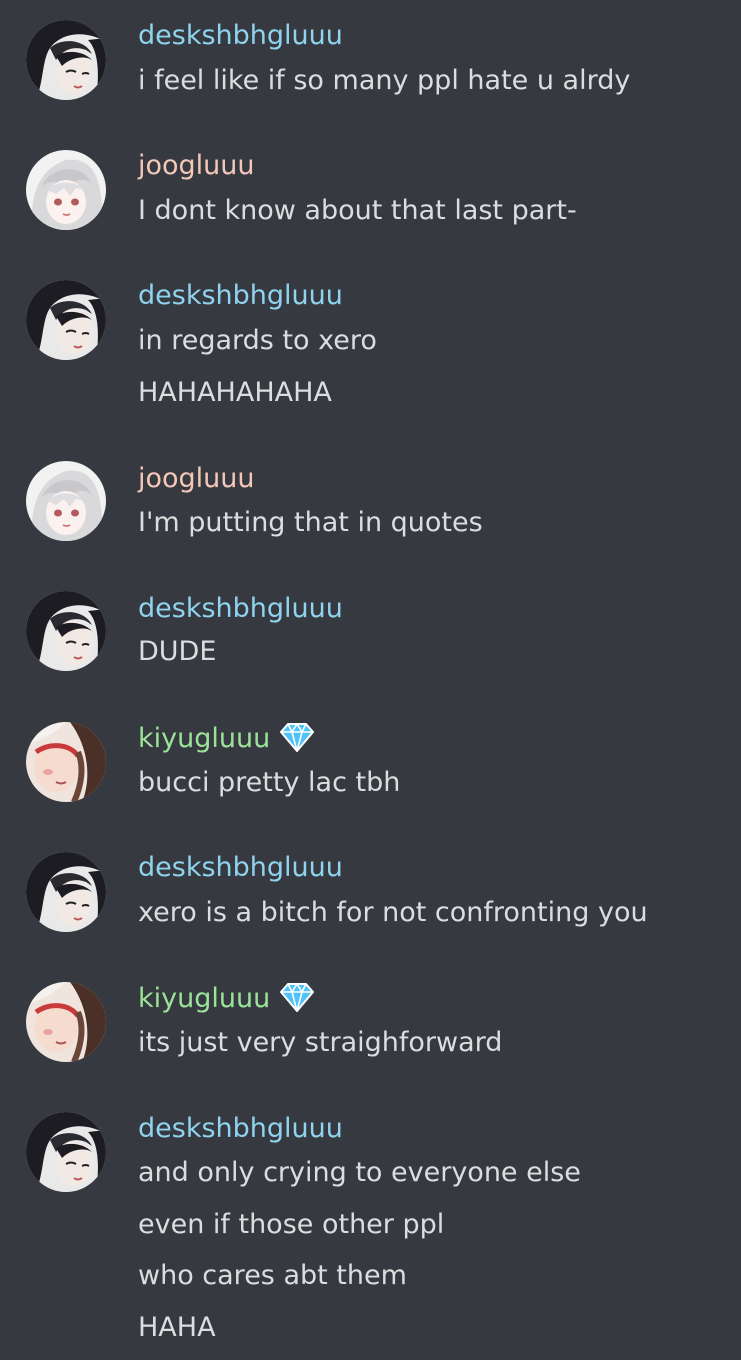 The height and width of the screenshot is (1360, 741). Describe the element at coordinates (272, 1275) in the screenshot. I see `message-text: who cares abt them` at that location.